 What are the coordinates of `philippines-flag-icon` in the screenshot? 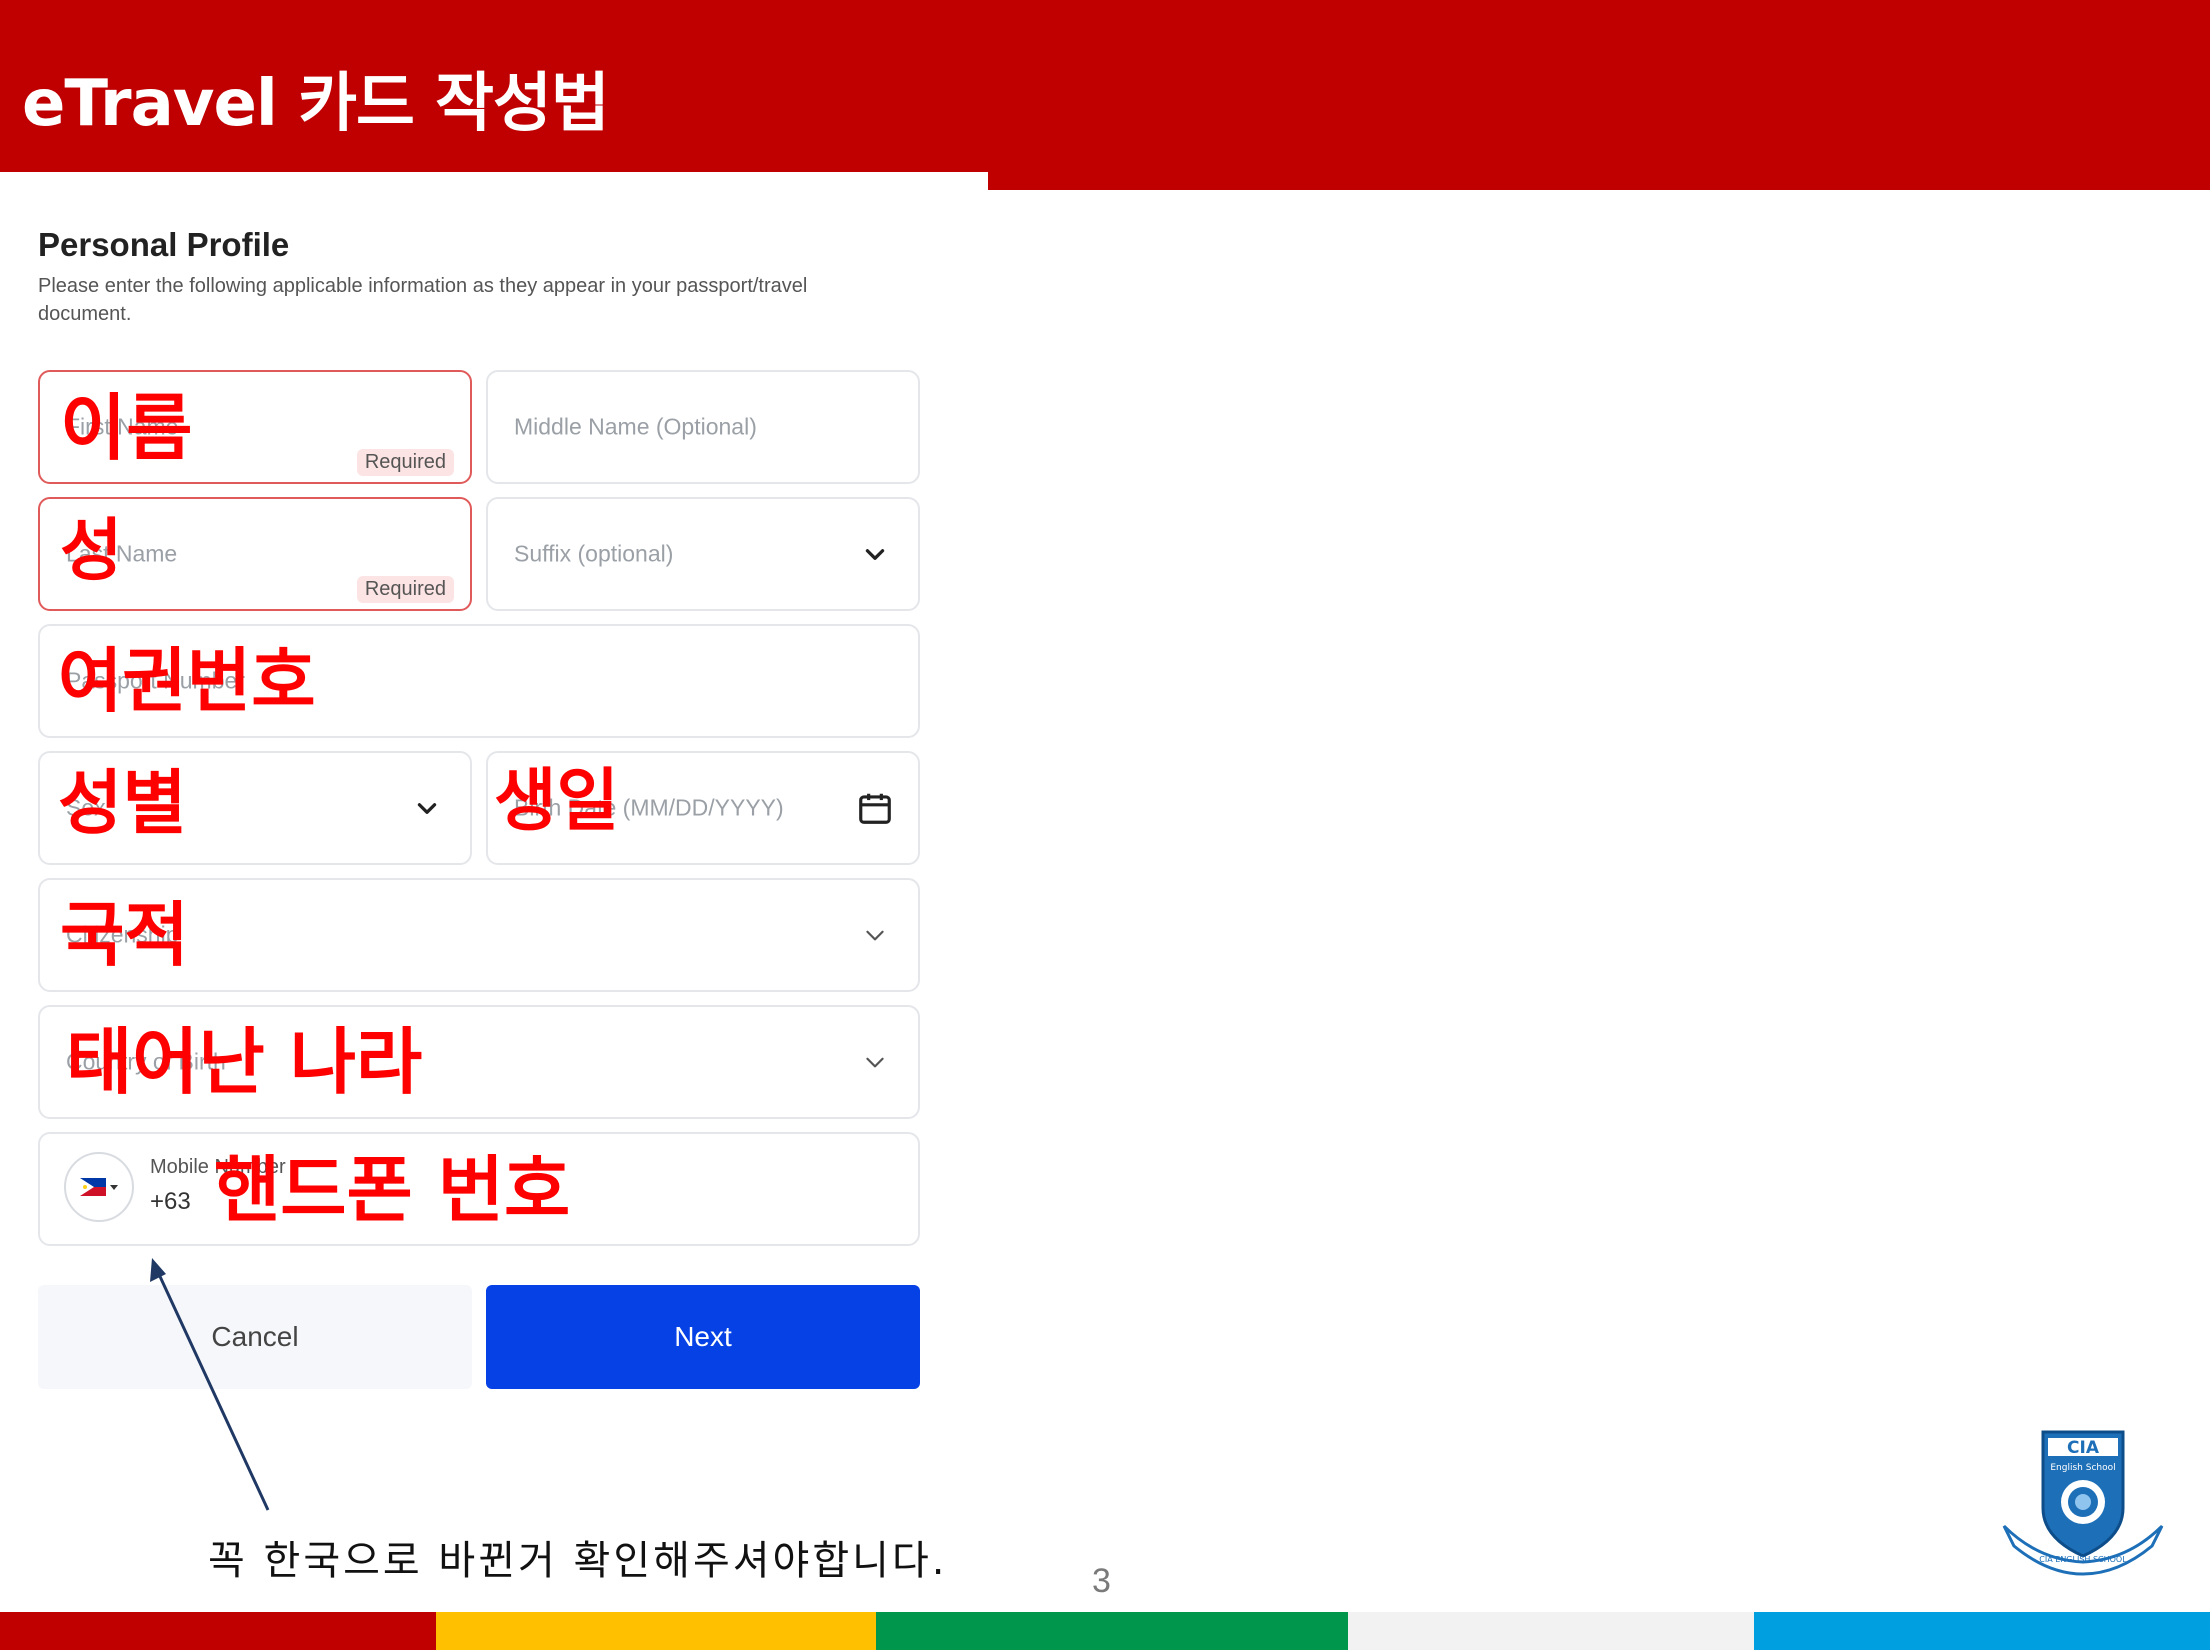 It's located at (99, 1187).